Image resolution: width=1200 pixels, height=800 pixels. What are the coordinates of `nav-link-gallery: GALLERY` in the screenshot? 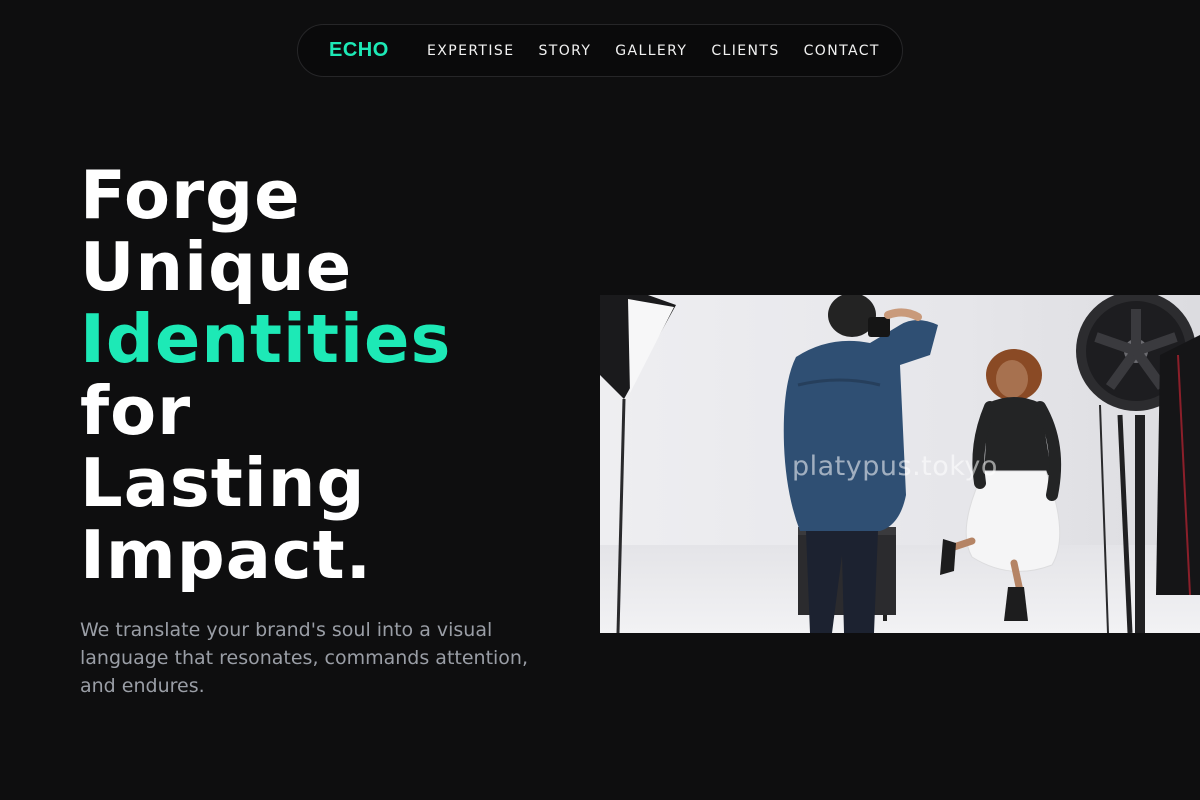 It's located at (651, 51).